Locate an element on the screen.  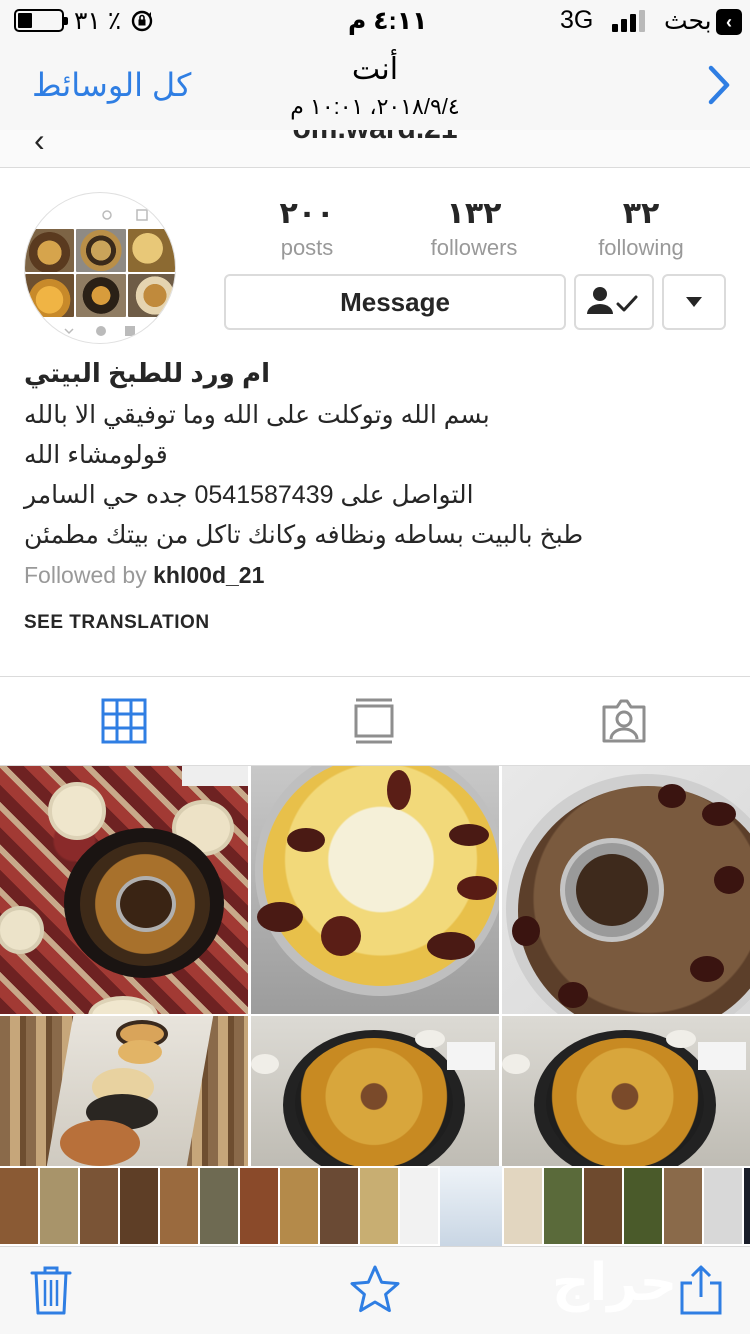
status-time: ٤:١١ م is located at coordinates (388, 21).